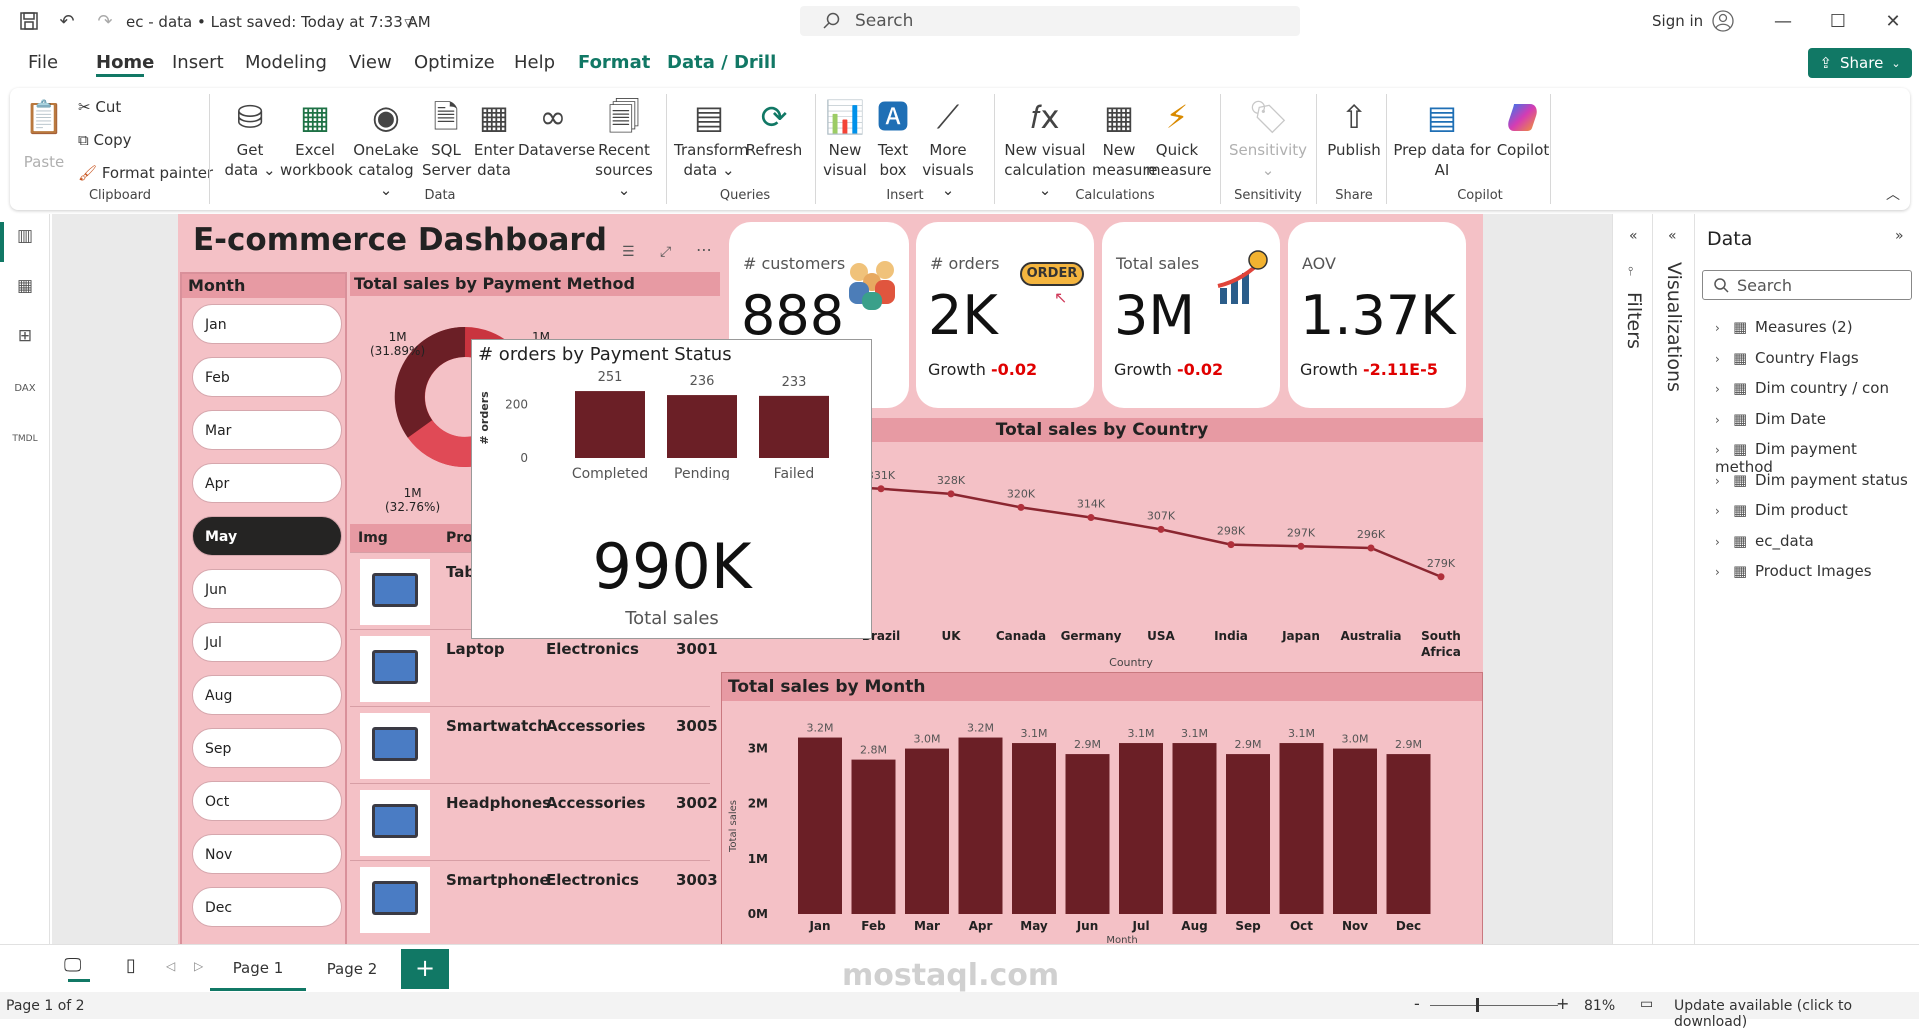 The width and height of the screenshot is (1919, 1030). I want to click on filter-funnel-icon: ⫯, so click(1630, 271).